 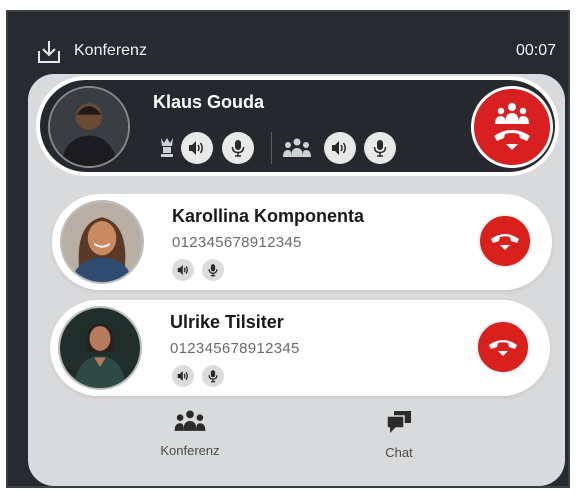 What do you see at coordinates (535, 50) in the screenshot?
I see `call-timer: 00:07` at bounding box center [535, 50].